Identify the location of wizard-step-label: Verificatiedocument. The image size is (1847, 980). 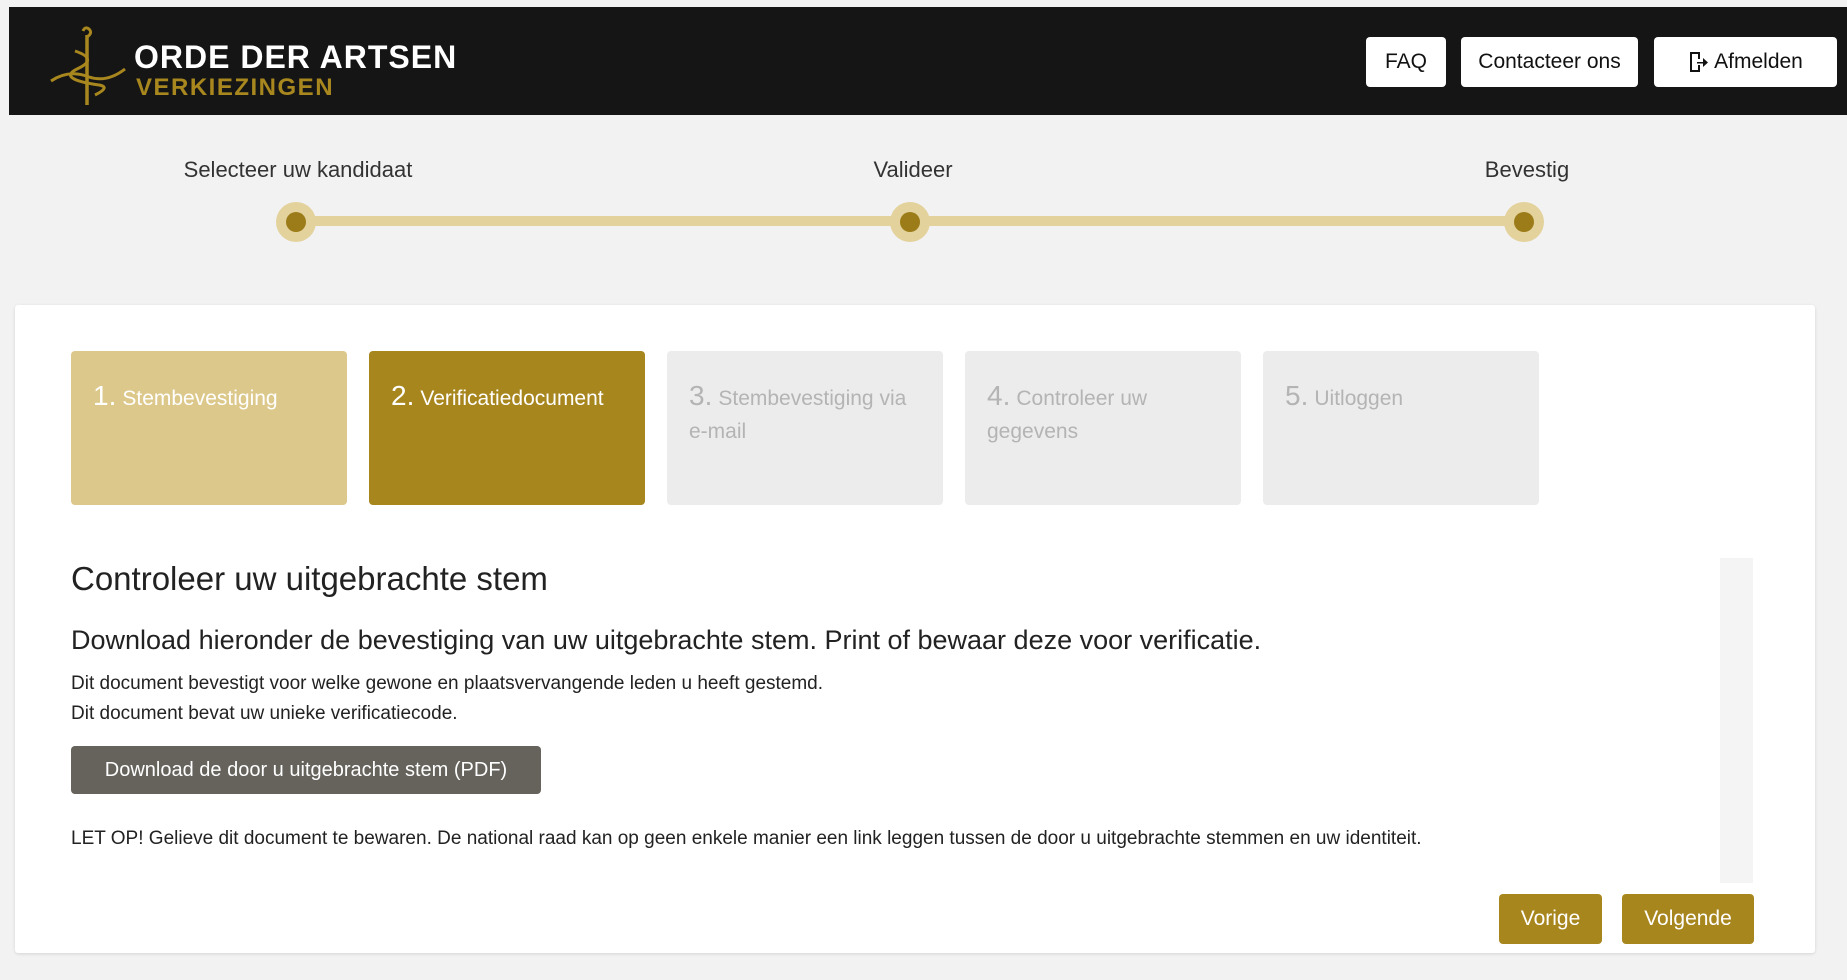
(512, 398).